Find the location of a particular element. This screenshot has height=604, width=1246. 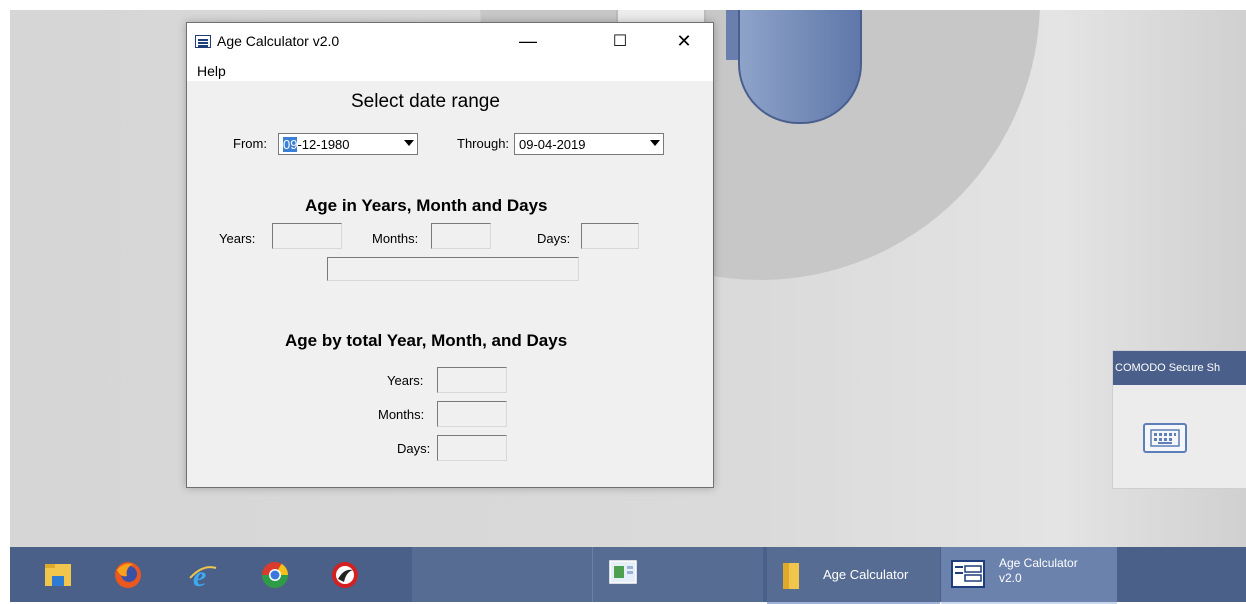

from-label: From: is located at coordinates (250, 143).